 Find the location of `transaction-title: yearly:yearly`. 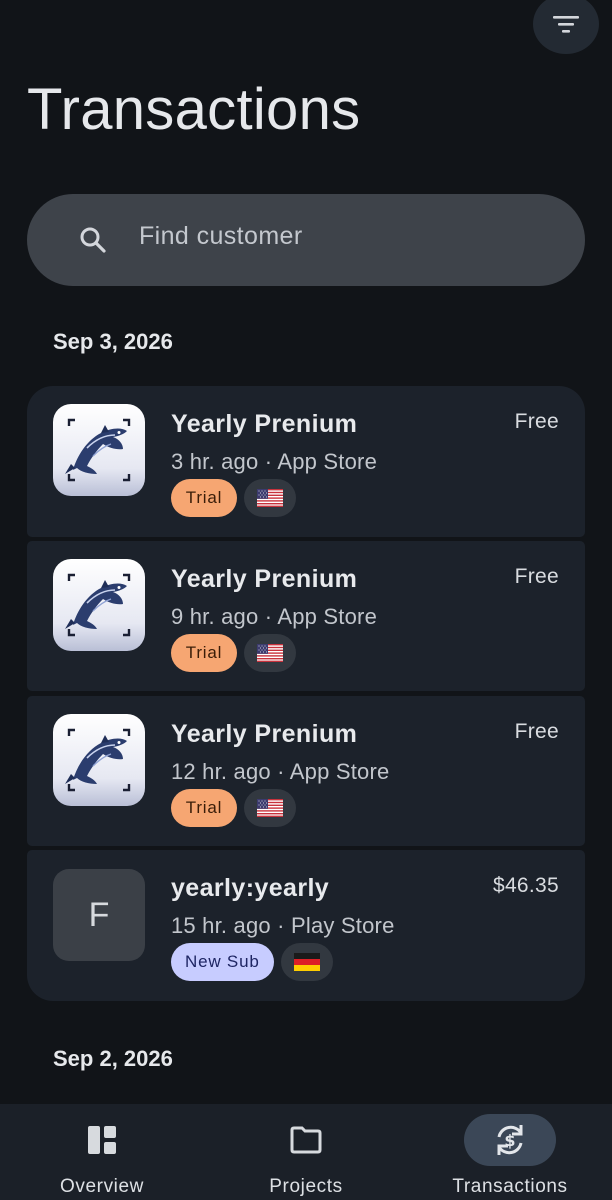

transaction-title: yearly:yearly is located at coordinates (250, 888).